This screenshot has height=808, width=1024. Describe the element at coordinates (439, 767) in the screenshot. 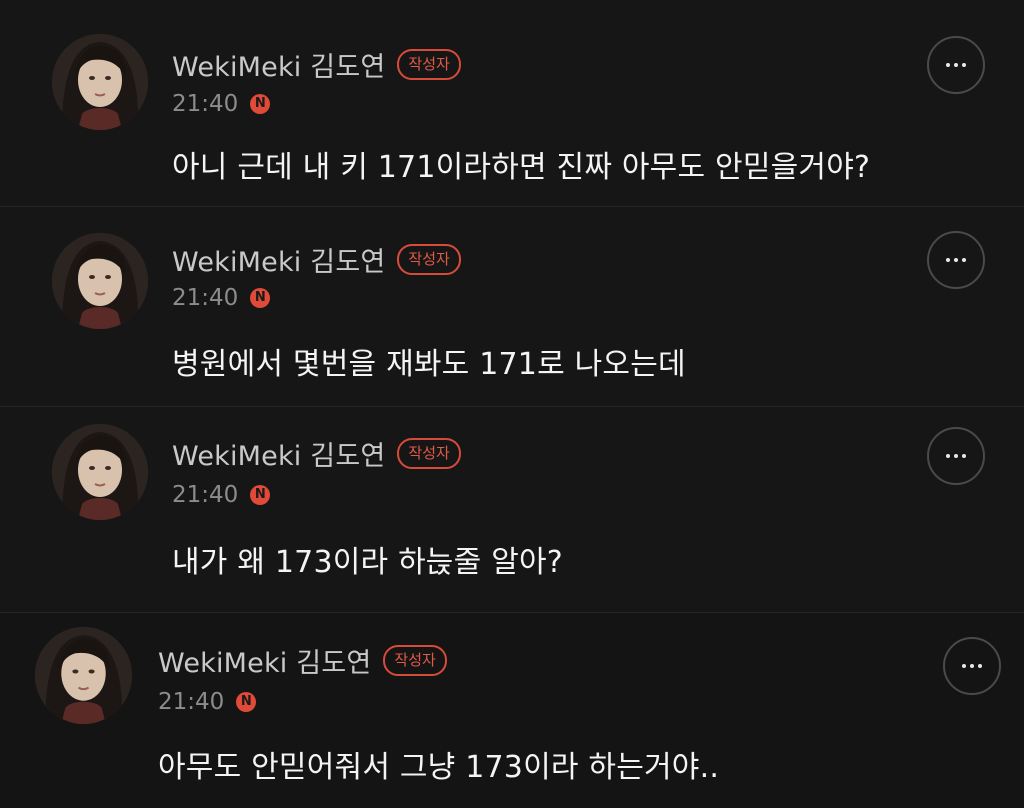

I see `comment-text: 아무도 안믿어줘서 그냥 173이라 하는거야..` at that location.